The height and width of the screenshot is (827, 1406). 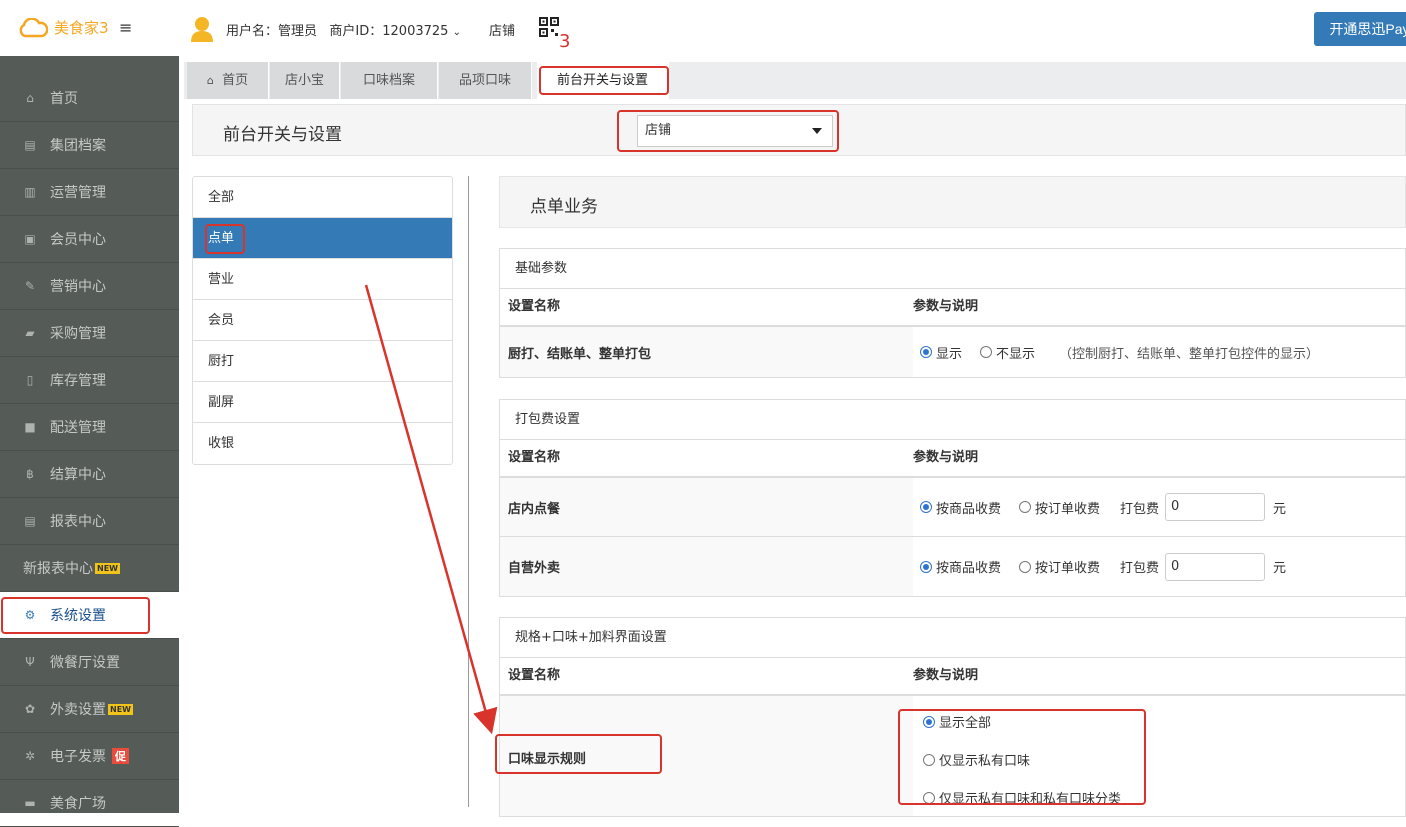 What do you see at coordinates (89, 756) in the screenshot?
I see `sidebar-item: ✲ 电子发票促` at bounding box center [89, 756].